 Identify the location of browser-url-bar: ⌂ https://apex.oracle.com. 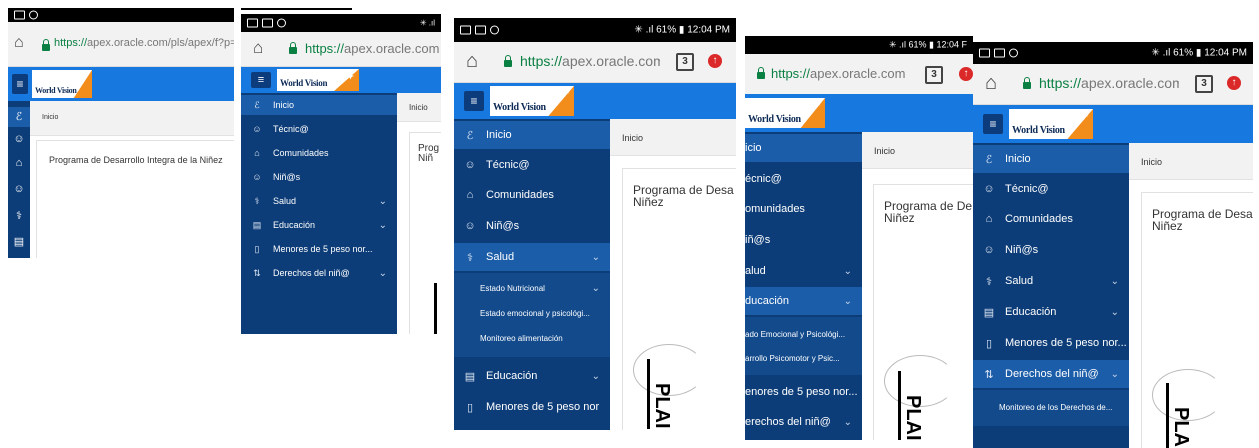
(341, 49).